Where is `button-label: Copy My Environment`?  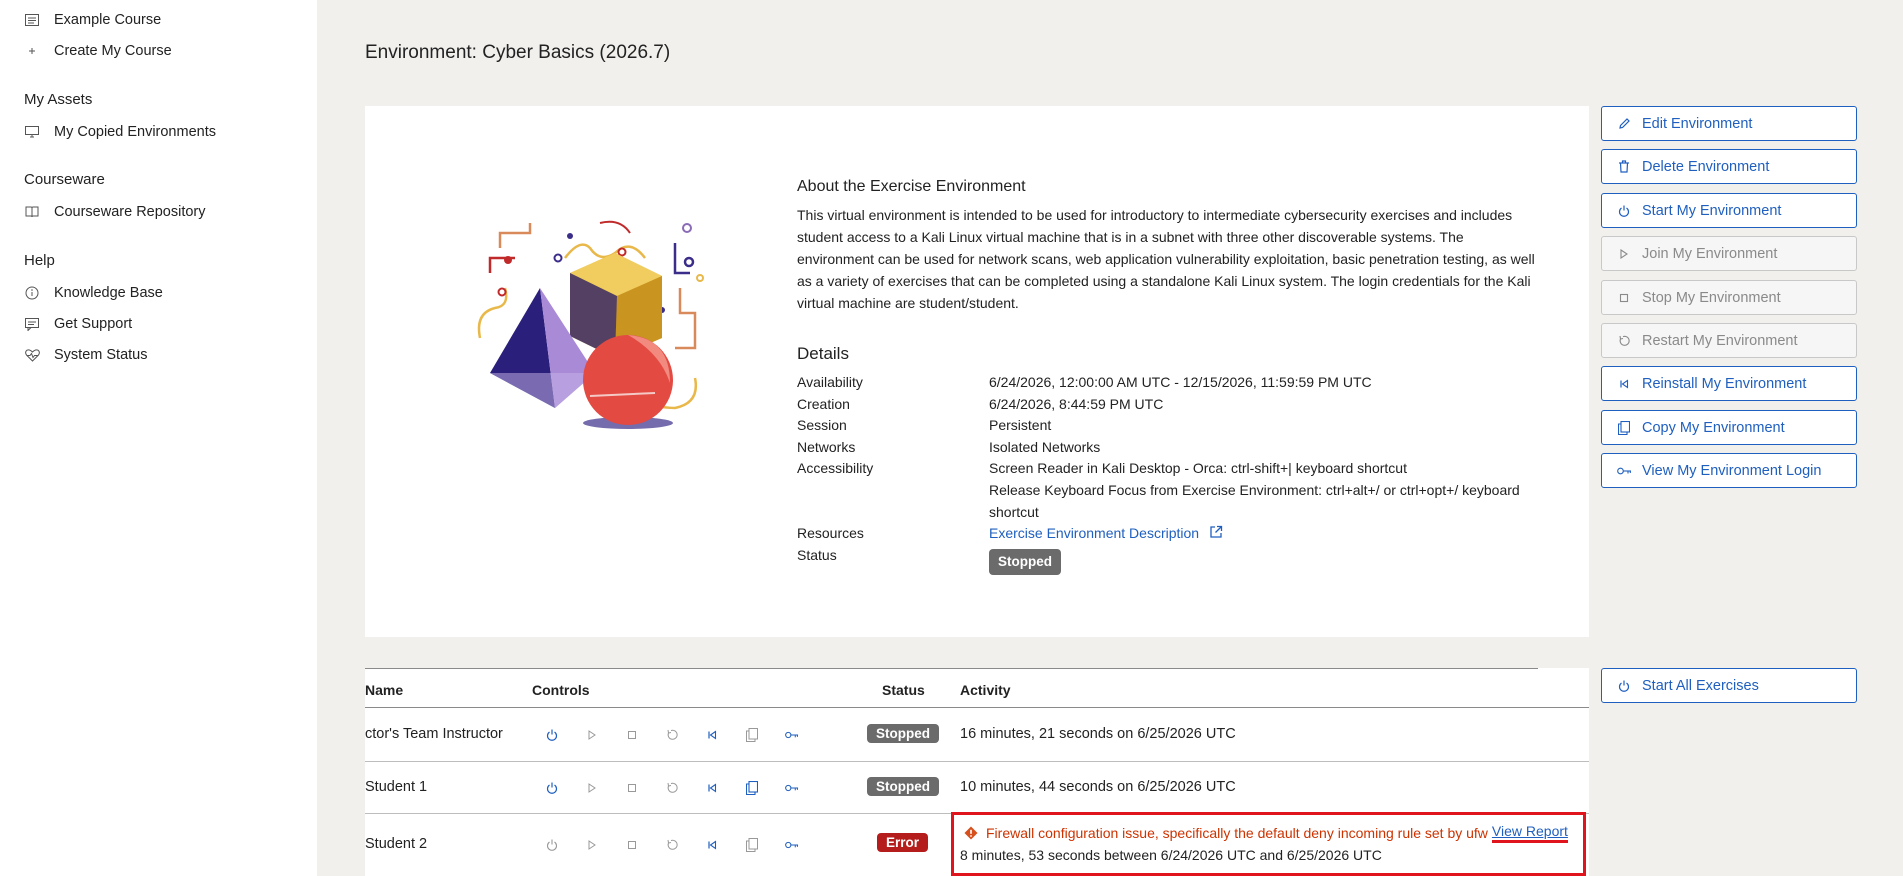
button-label: Copy My Environment is located at coordinates (1713, 427).